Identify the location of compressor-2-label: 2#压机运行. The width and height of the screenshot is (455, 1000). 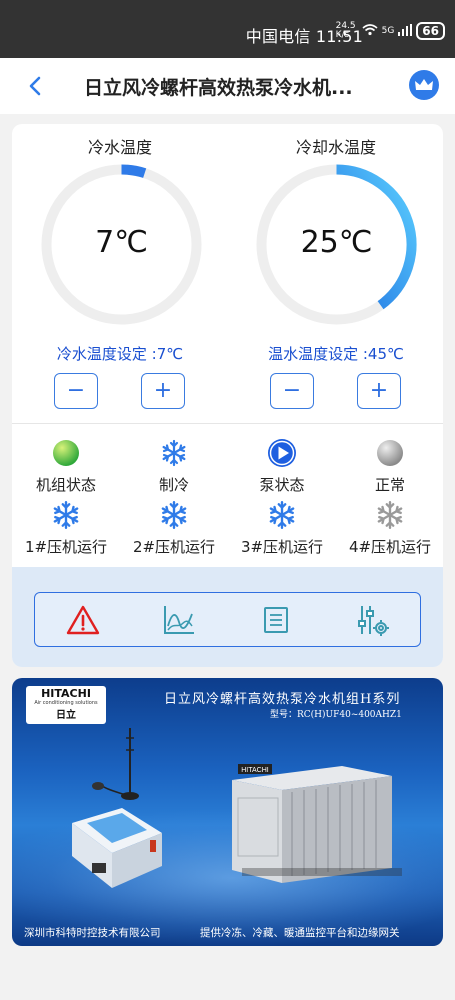
(174, 547).